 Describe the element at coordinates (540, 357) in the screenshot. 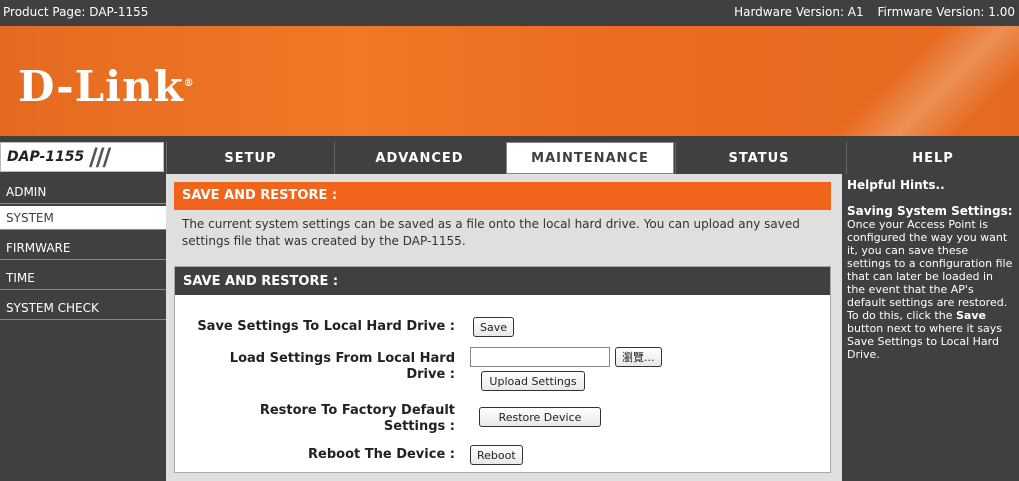

I see `file-path-input` at that location.